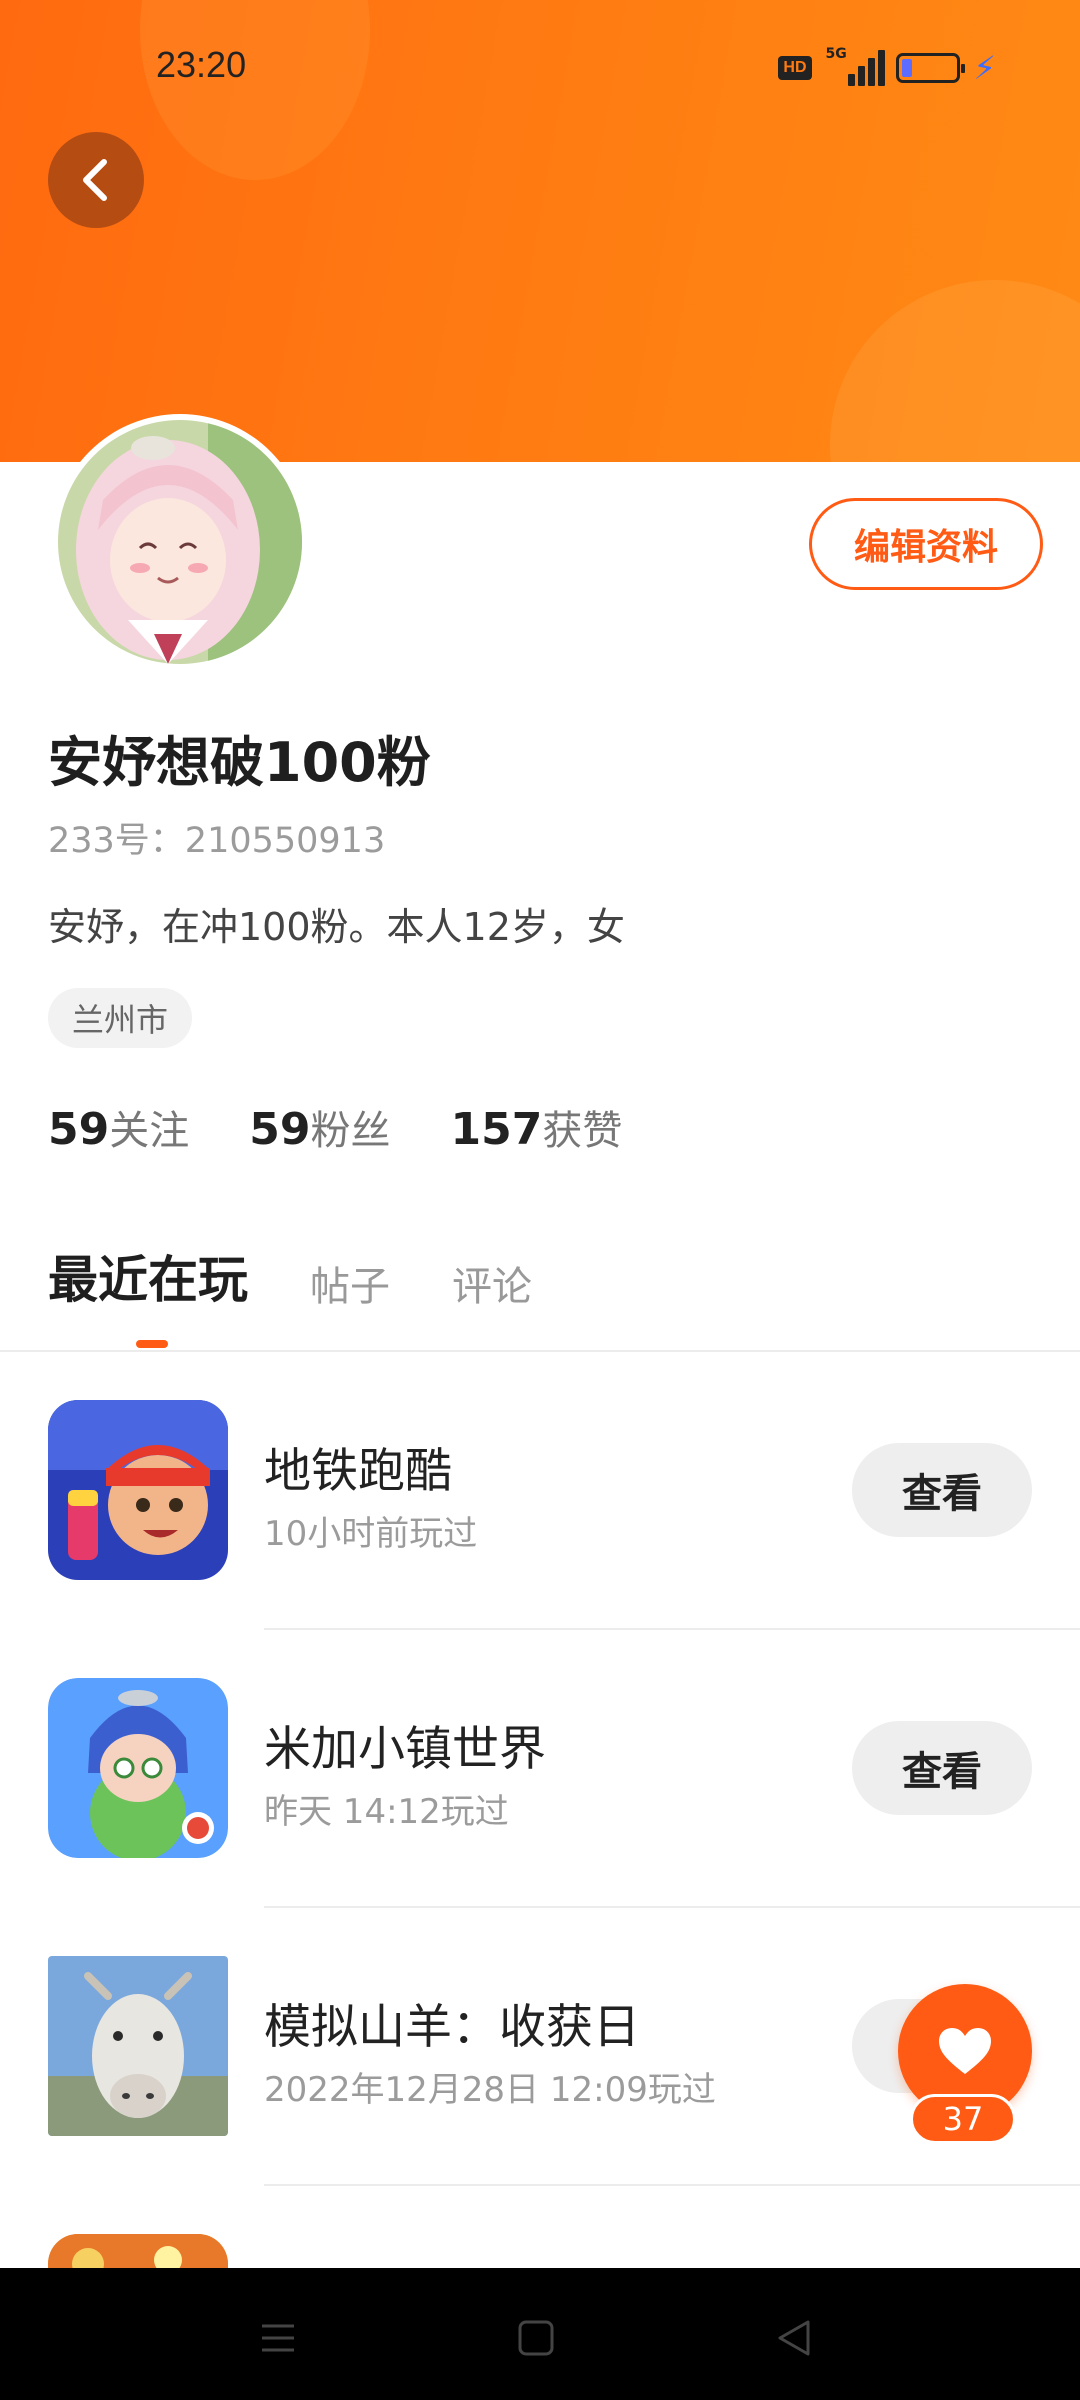 The width and height of the screenshot is (1080, 2400). I want to click on profile-stats: 59 关注 59 粉丝 157 获赞, so click(335, 1127).